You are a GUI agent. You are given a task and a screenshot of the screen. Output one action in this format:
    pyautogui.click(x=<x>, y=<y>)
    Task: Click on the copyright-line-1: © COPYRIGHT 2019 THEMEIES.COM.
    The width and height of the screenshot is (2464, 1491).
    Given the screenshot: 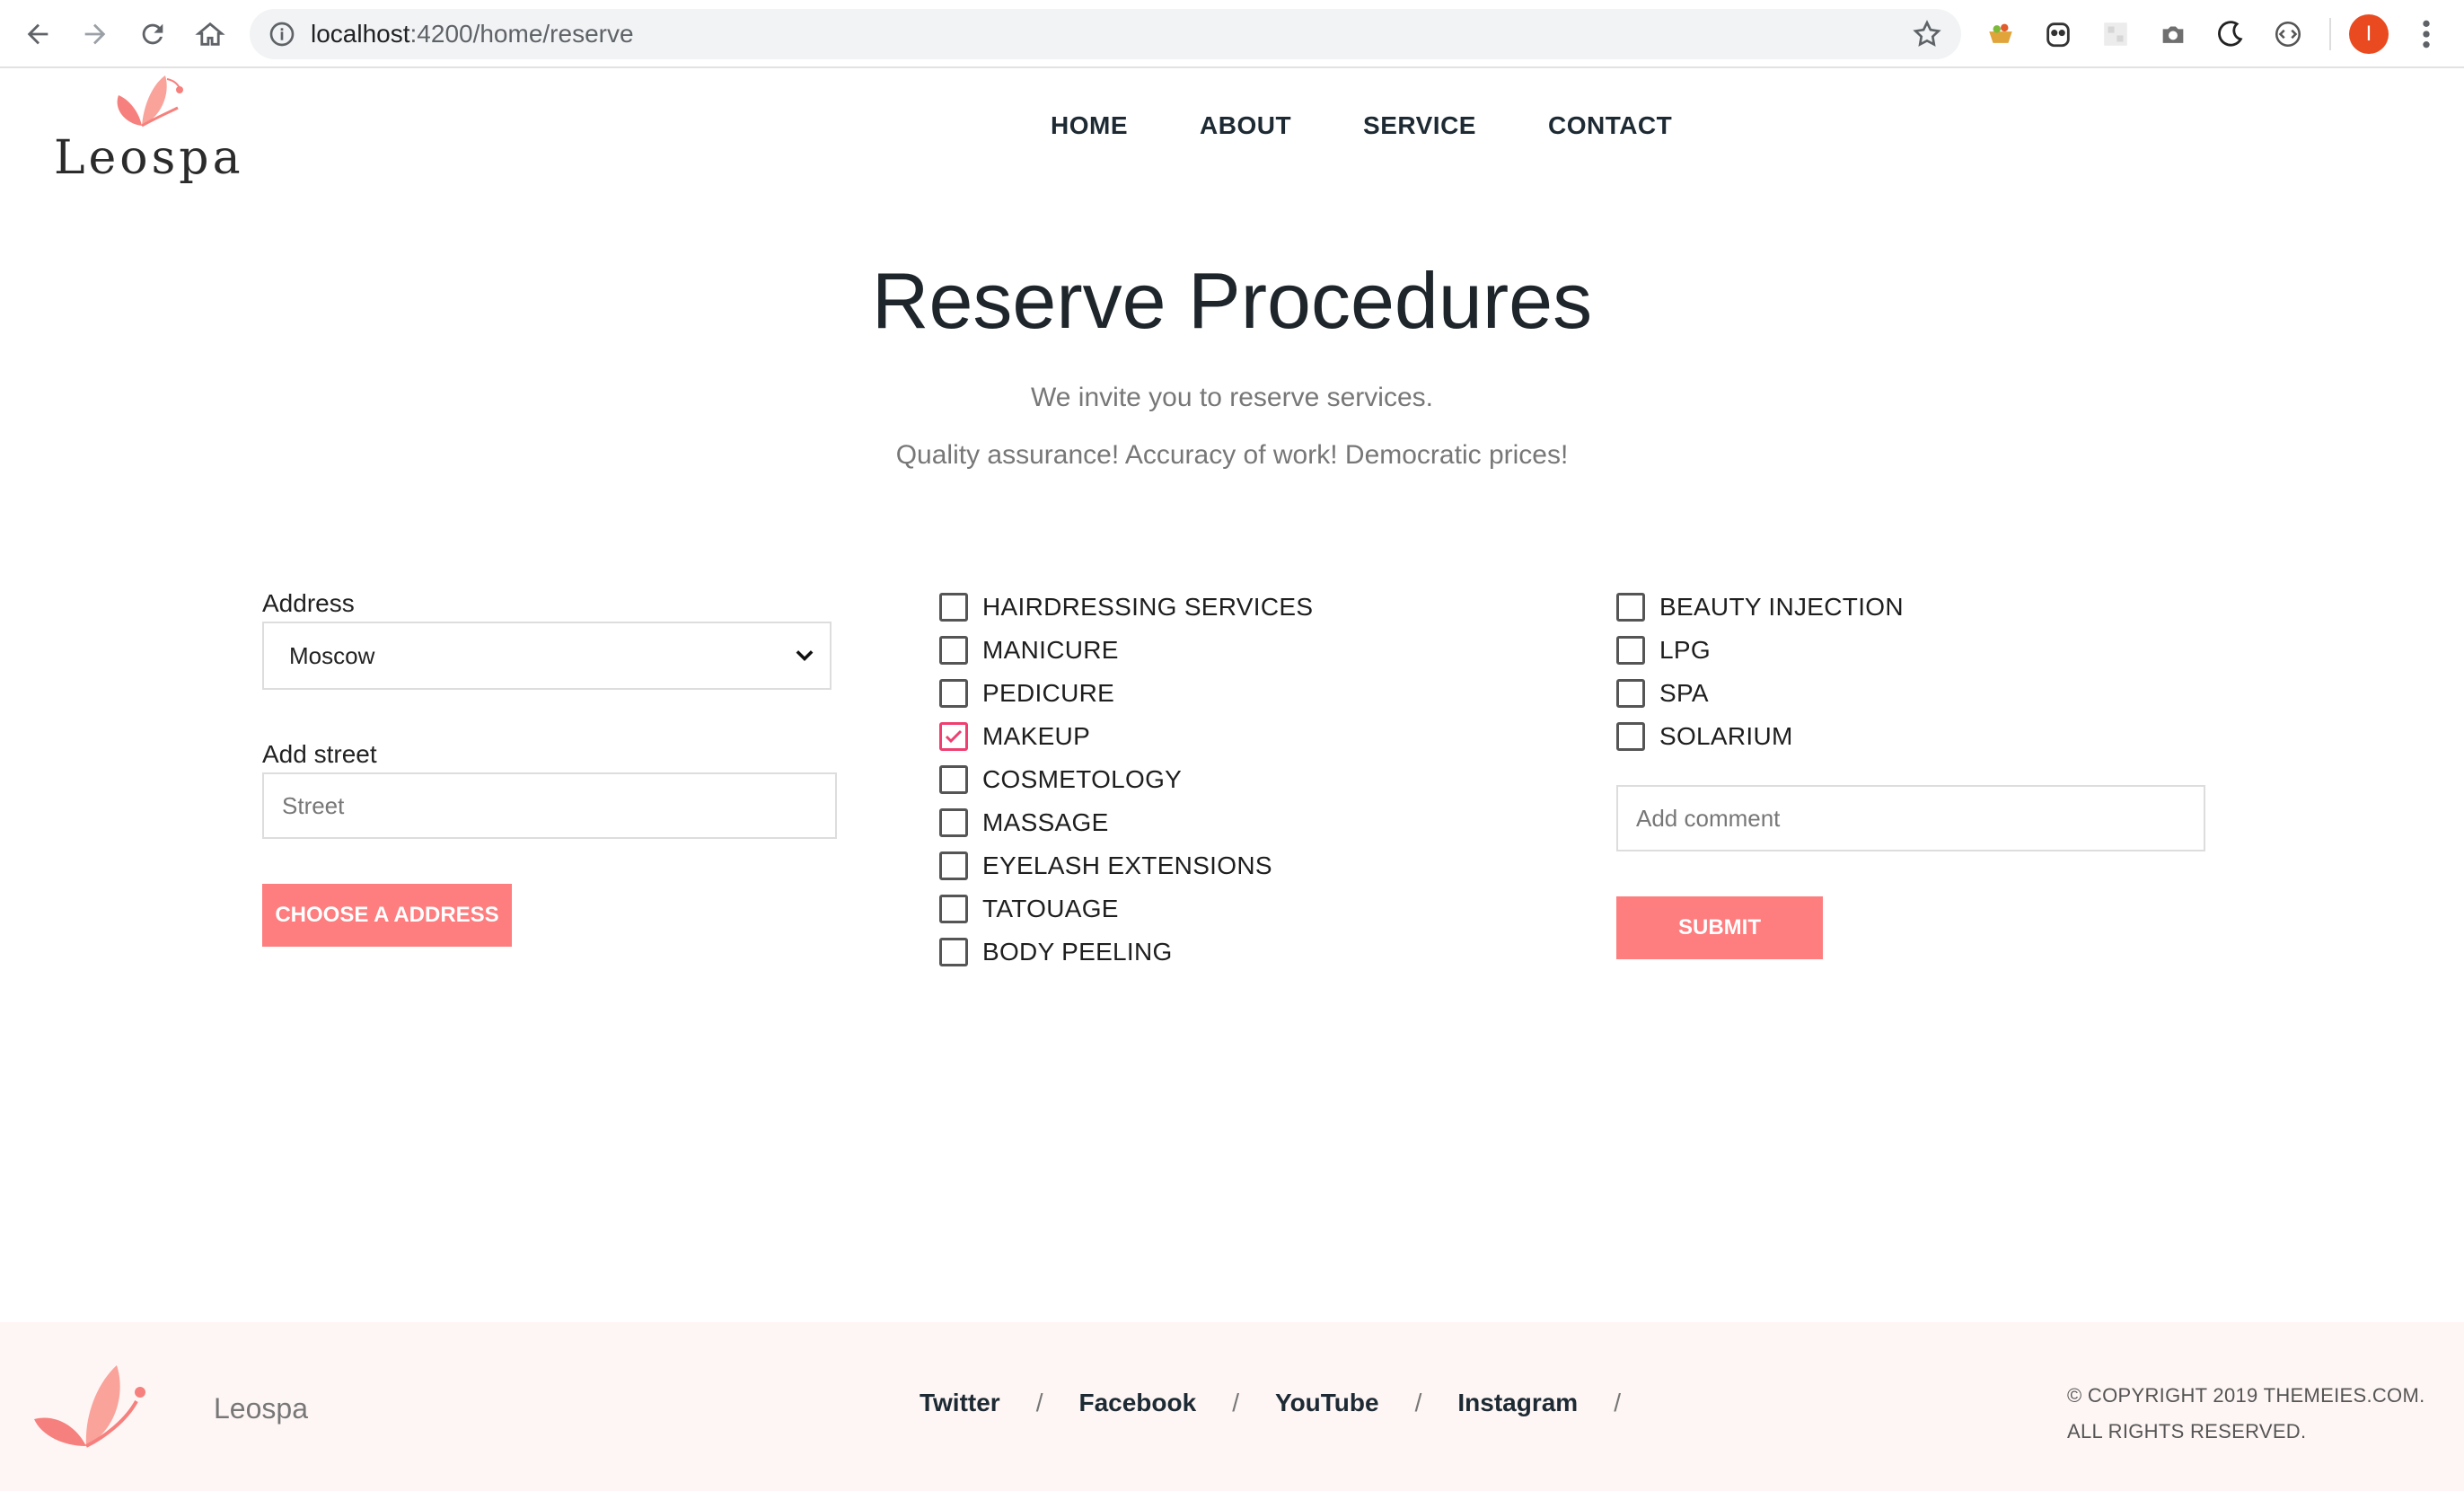 What is the action you would take?
    pyautogui.click(x=2246, y=1395)
    